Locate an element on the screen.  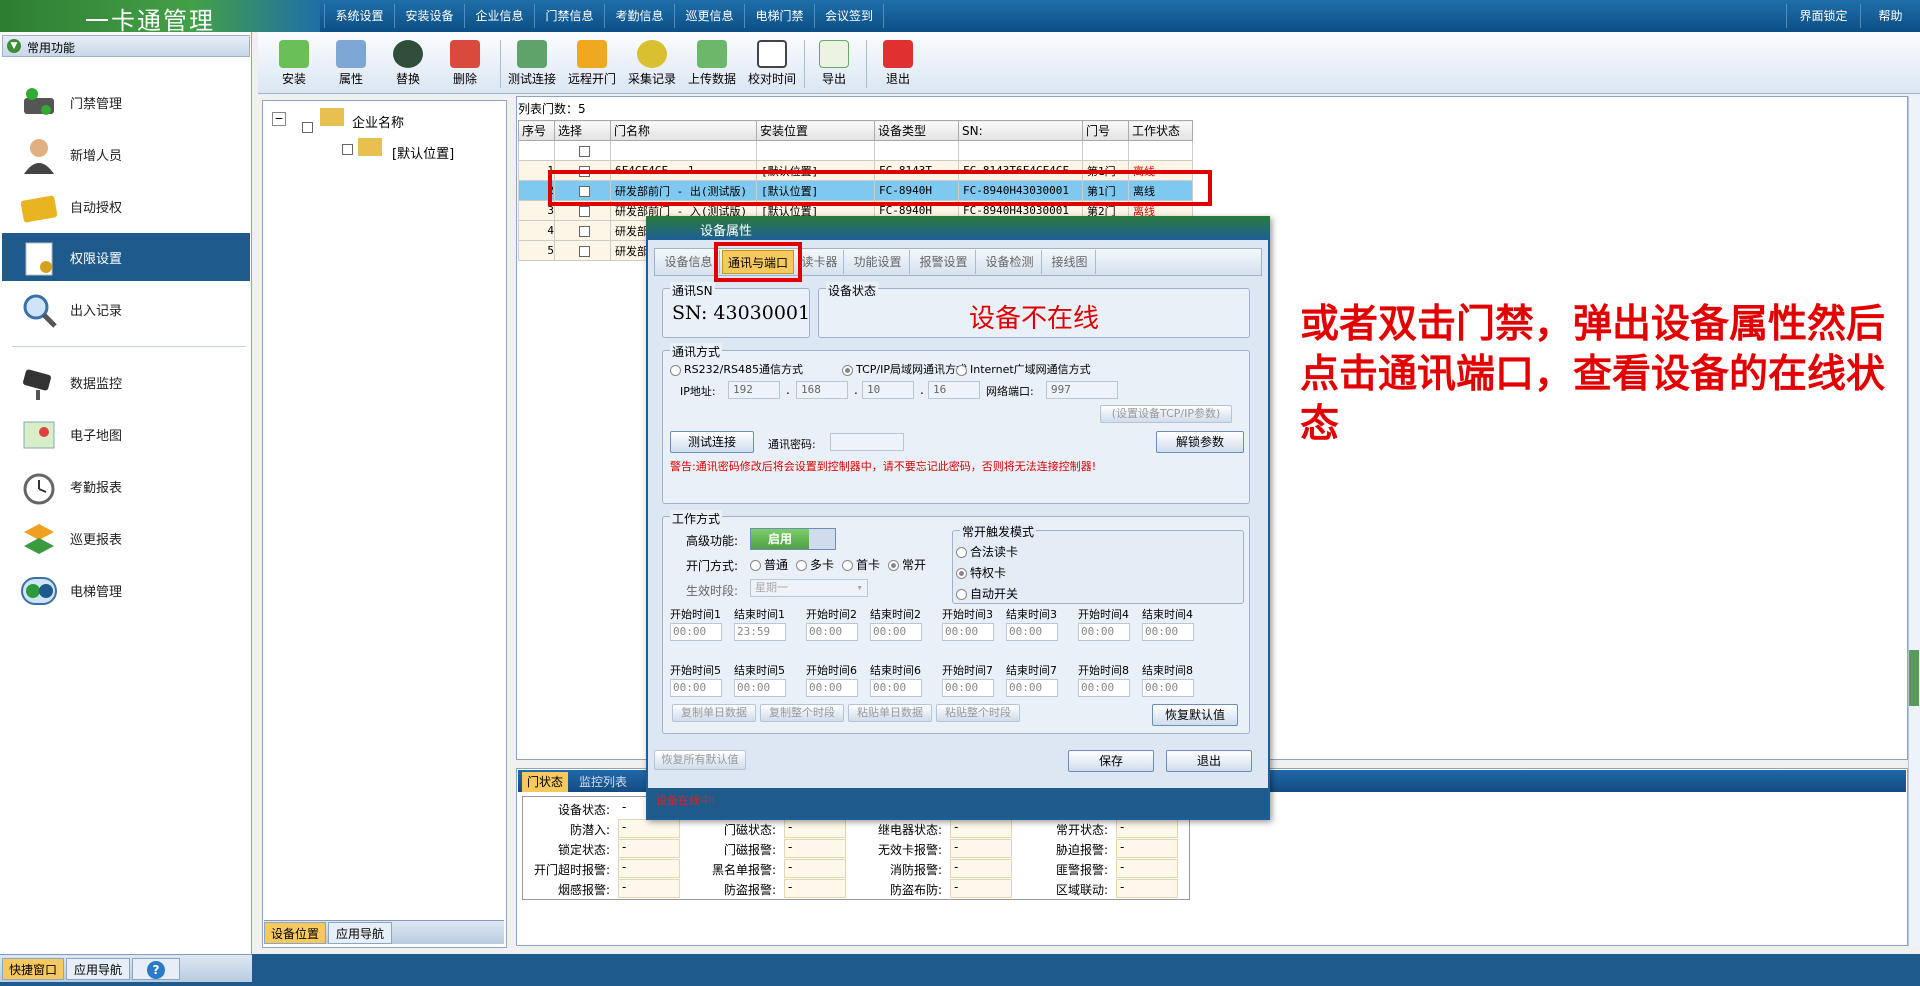
nav-permission-settings: 权限设置 is located at coordinates (126, 257).